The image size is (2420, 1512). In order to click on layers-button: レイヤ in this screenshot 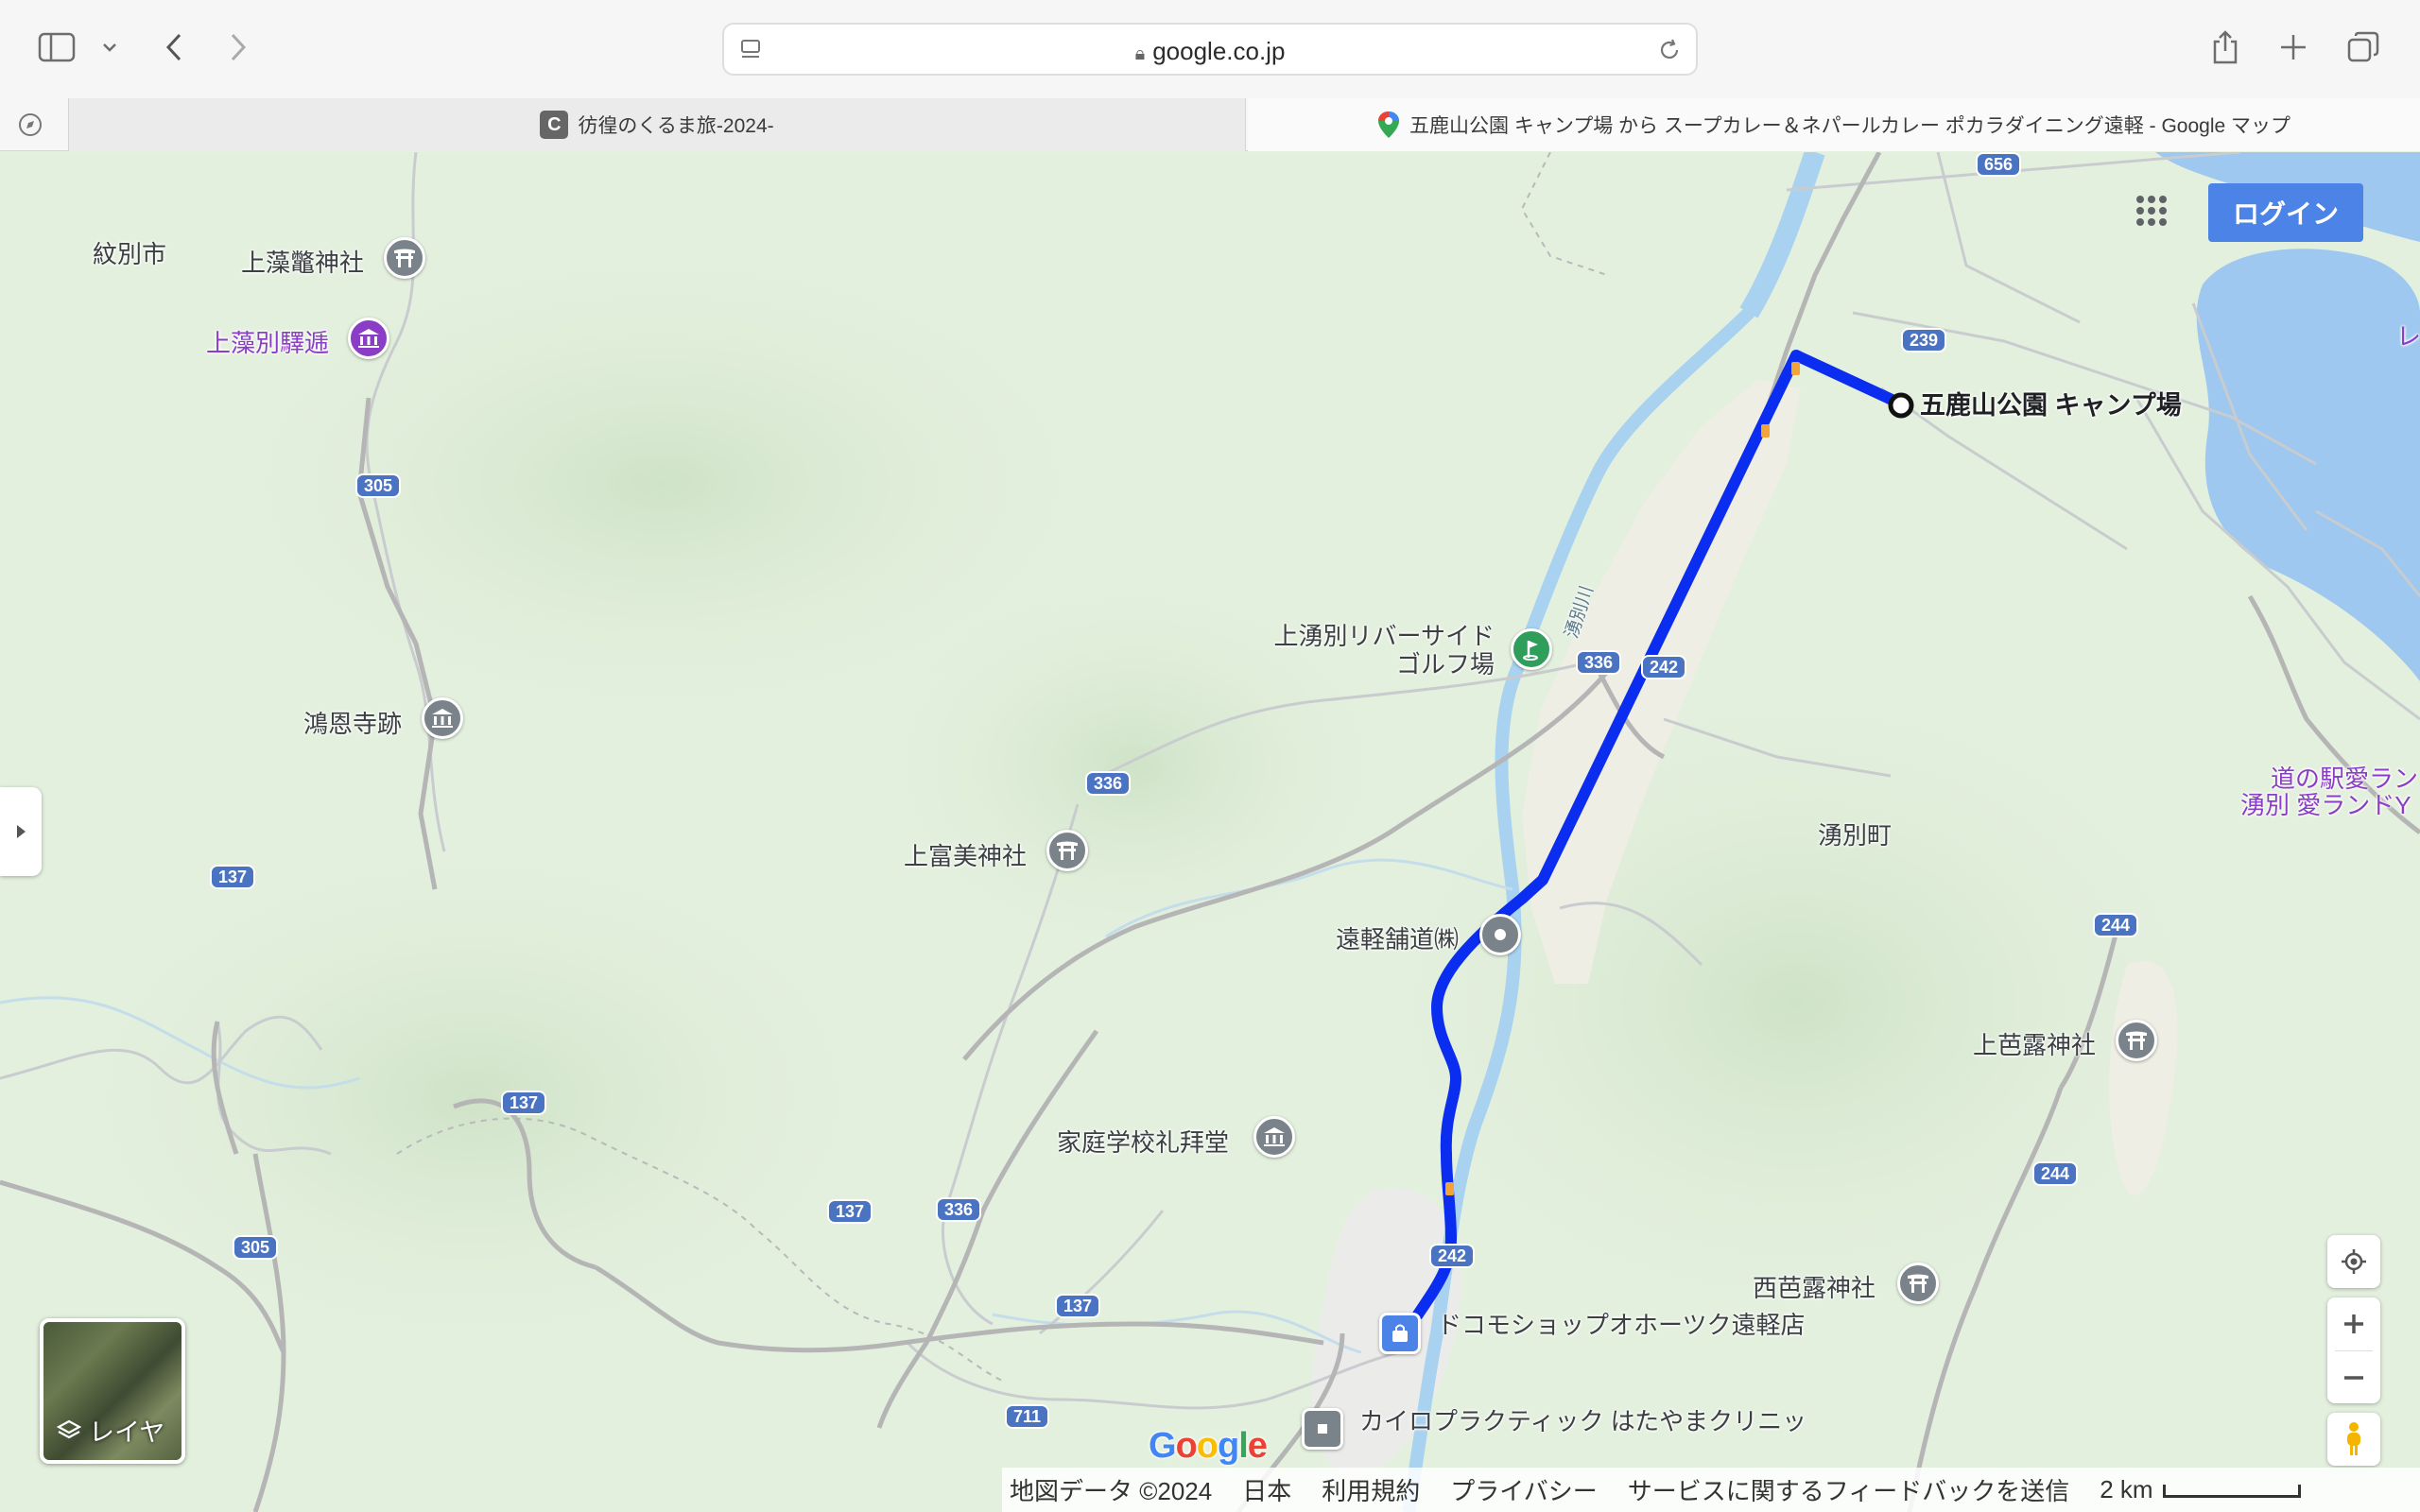, I will do `click(112, 1391)`.